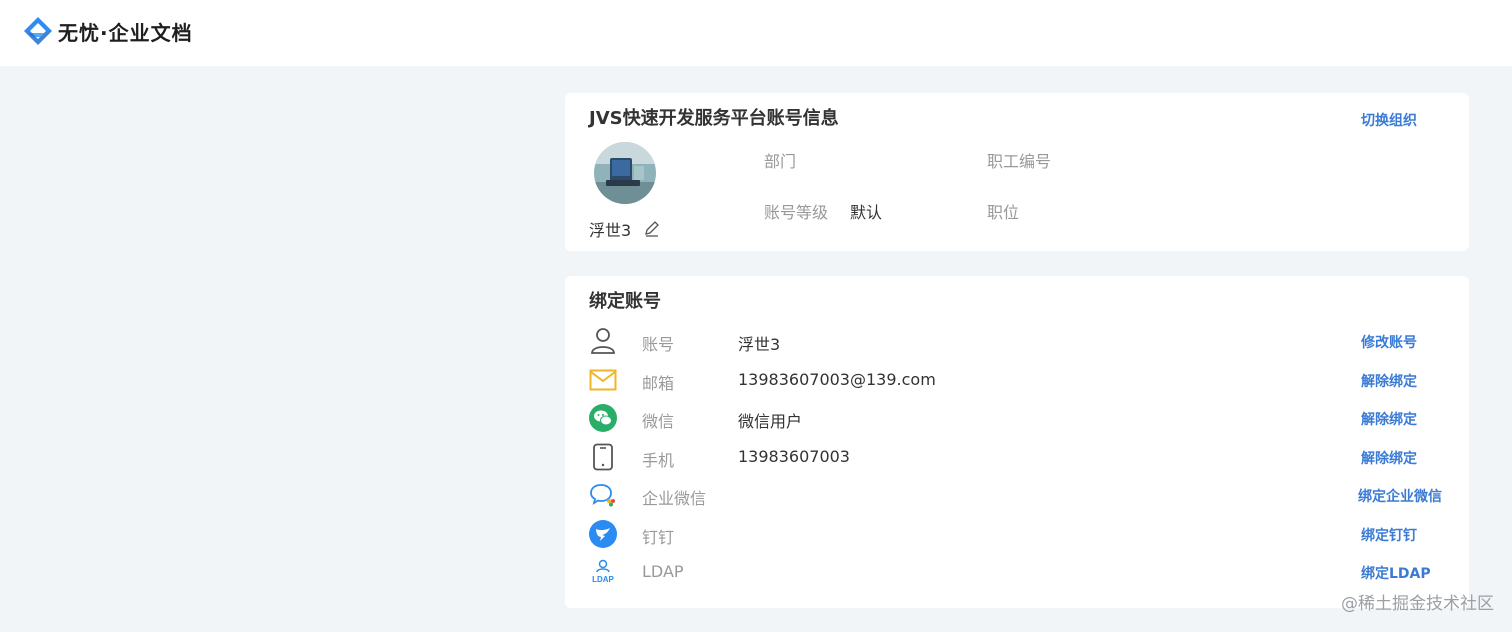 This screenshot has height=632, width=1512. I want to click on modify-account-link: 修改账号, so click(1389, 342).